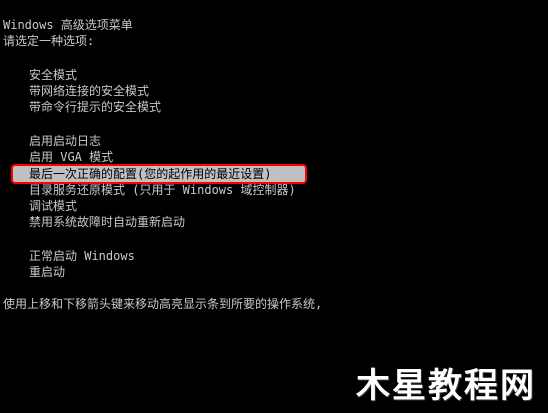 The image size is (548, 413). I want to click on menu-item-disable-auto-restart: 禁用系统故障时自动重新启动, so click(107, 222).